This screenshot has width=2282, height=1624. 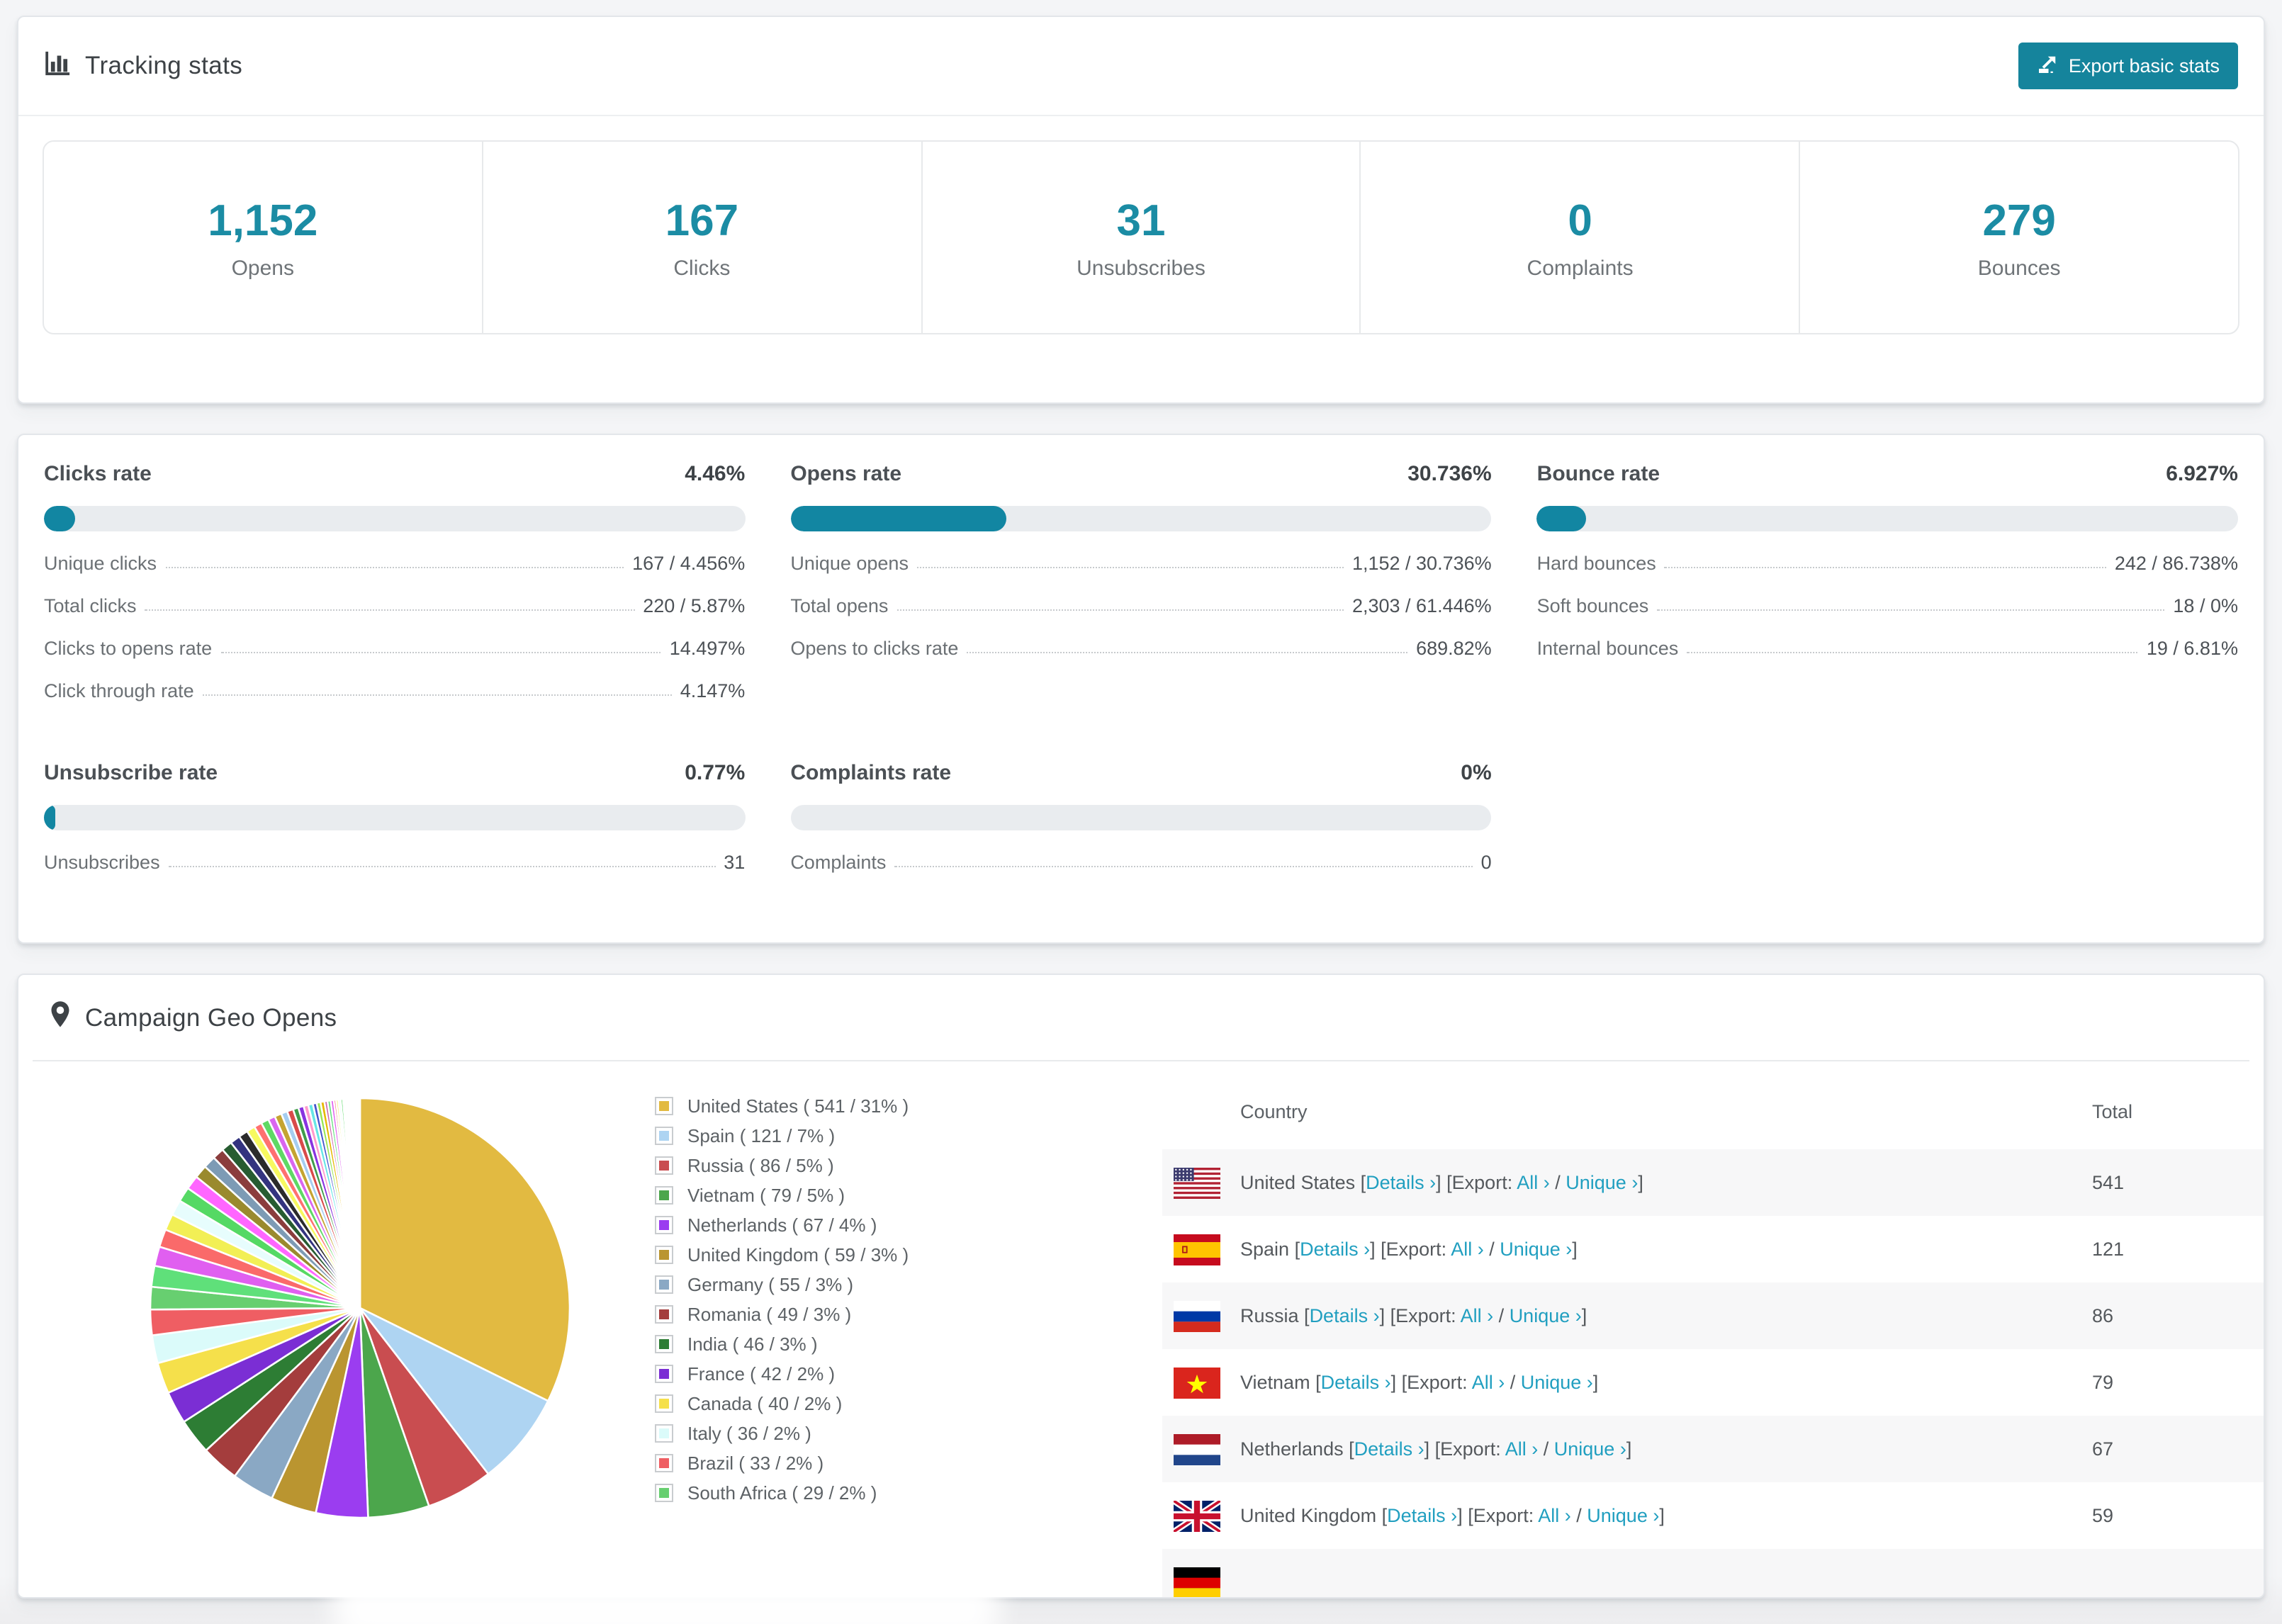 What do you see at coordinates (1278, 1382) in the screenshot?
I see `country-name: Vietnam` at bounding box center [1278, 1382].